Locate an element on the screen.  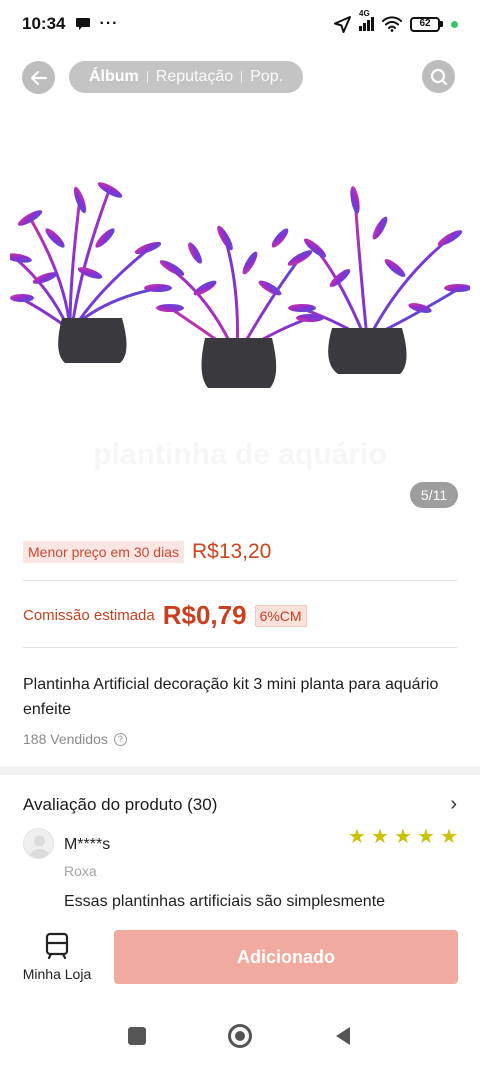
gallery-tabs: Álbum Reputação Pop. is located at coordinates (186, 77).